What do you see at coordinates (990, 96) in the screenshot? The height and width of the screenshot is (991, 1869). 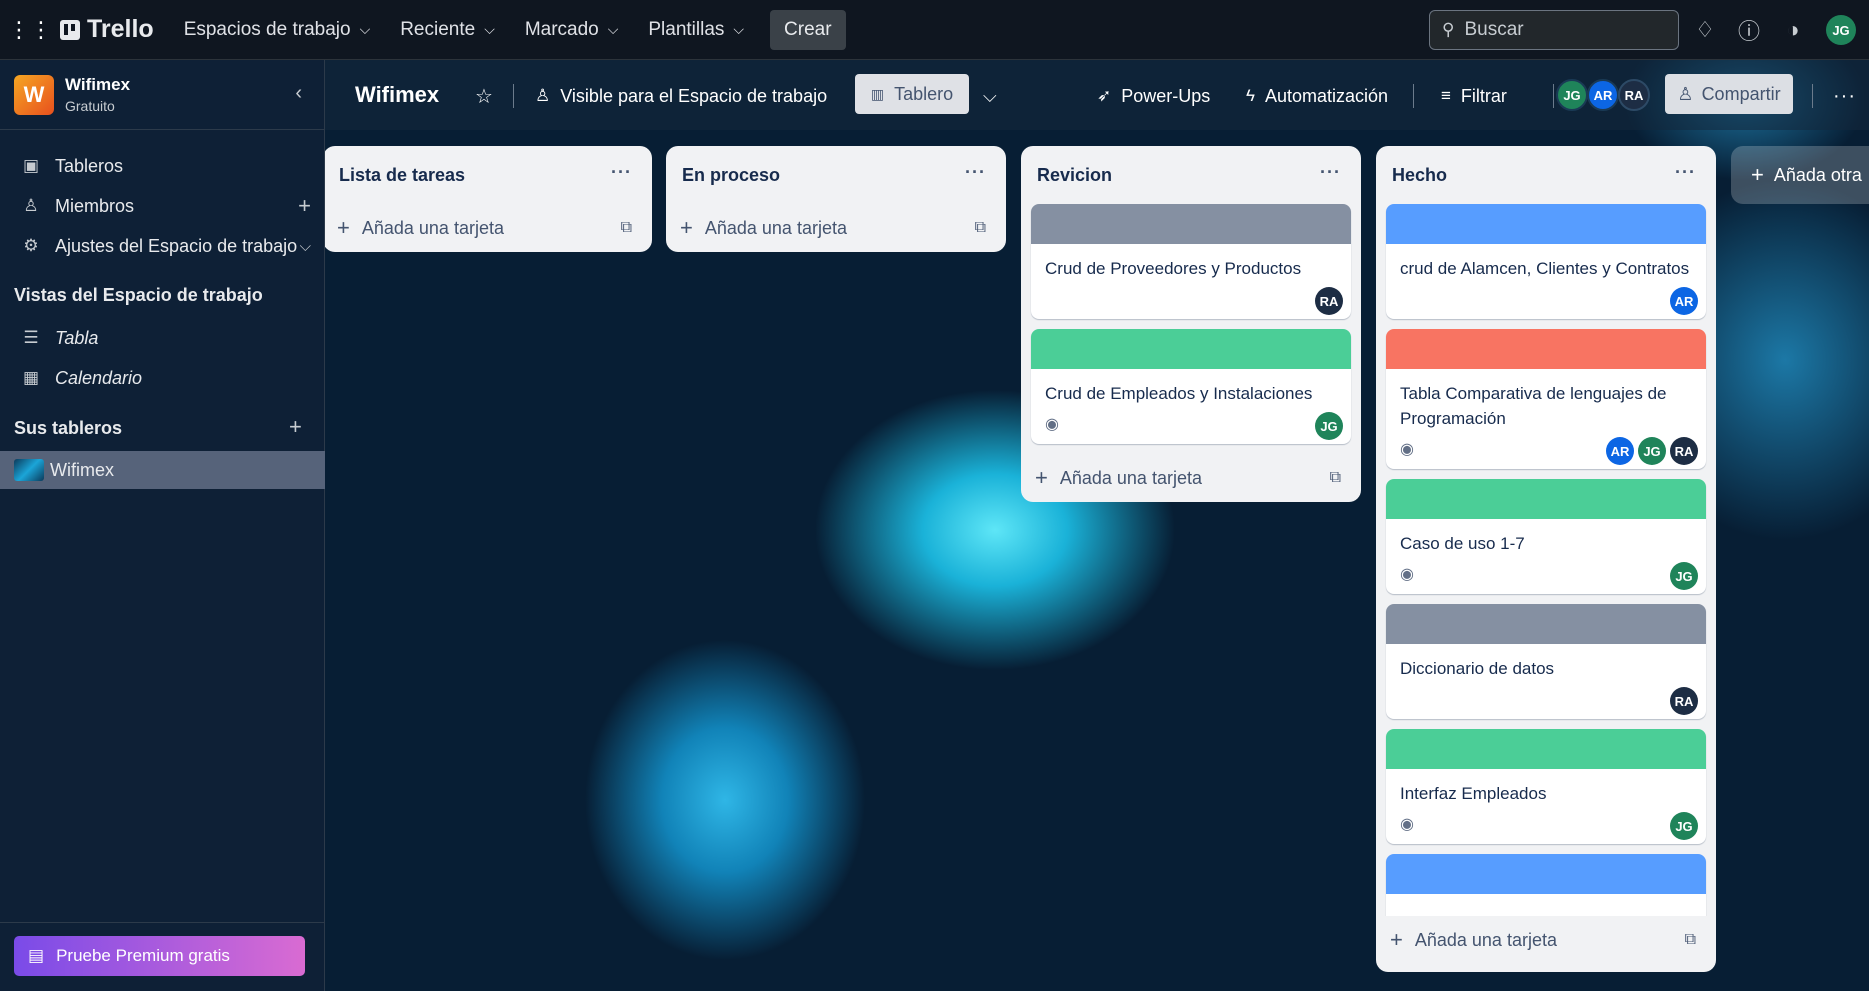 I see `view-switcher-chevron-icon: ⌵` at bounding box center [990, 96].